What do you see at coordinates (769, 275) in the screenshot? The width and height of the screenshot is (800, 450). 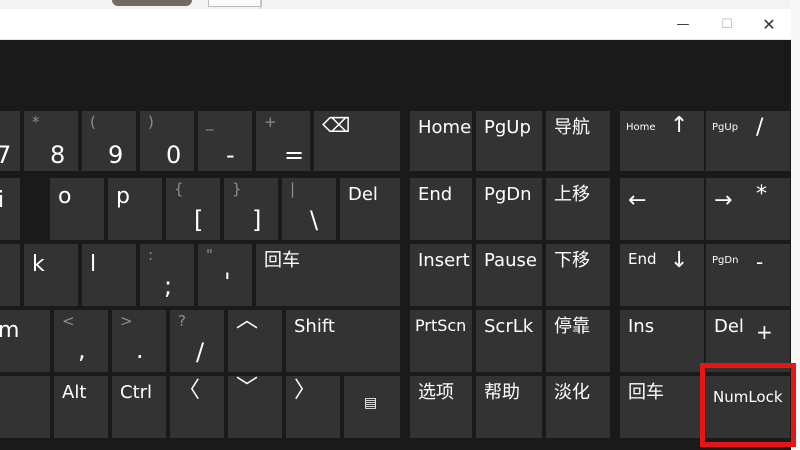 I see `numpad-minus: -` at bounding box center [769, 275].